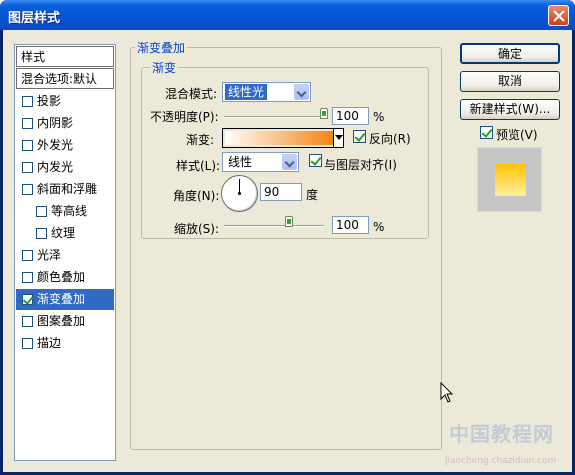 The height and width of the screenshot is (475, 575). I want to click on style-value: 线性, so click(240, 162).